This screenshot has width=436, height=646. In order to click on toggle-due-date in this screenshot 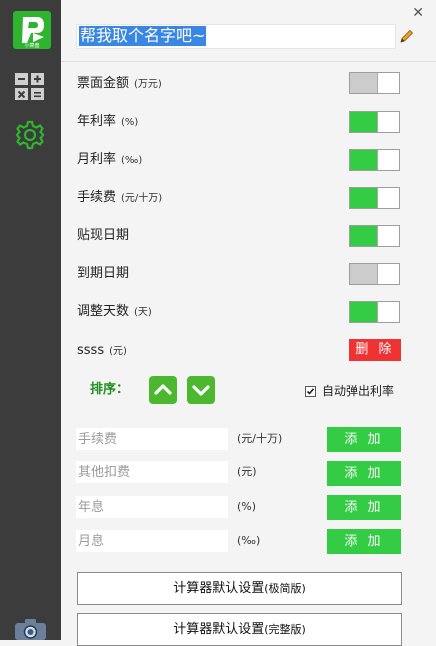, I will do `click(374, 274)`.